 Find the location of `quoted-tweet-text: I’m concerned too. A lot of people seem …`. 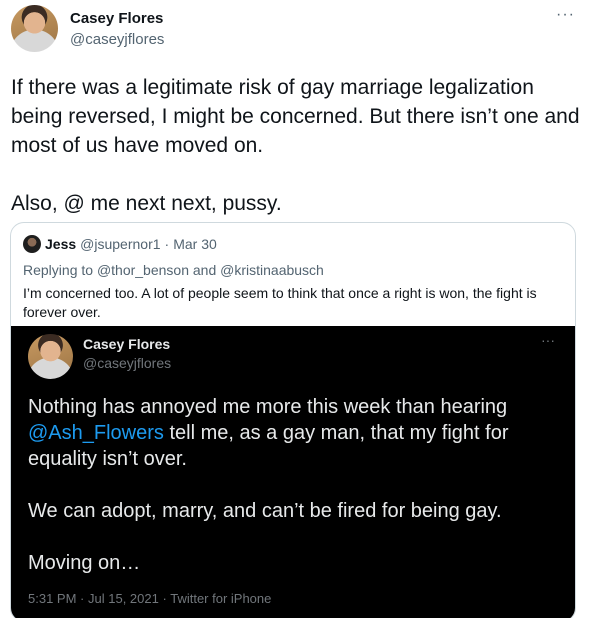

quoted-tweet-text: I’m concerned too. A lot of people seem … is located at coordinates (280, 302).